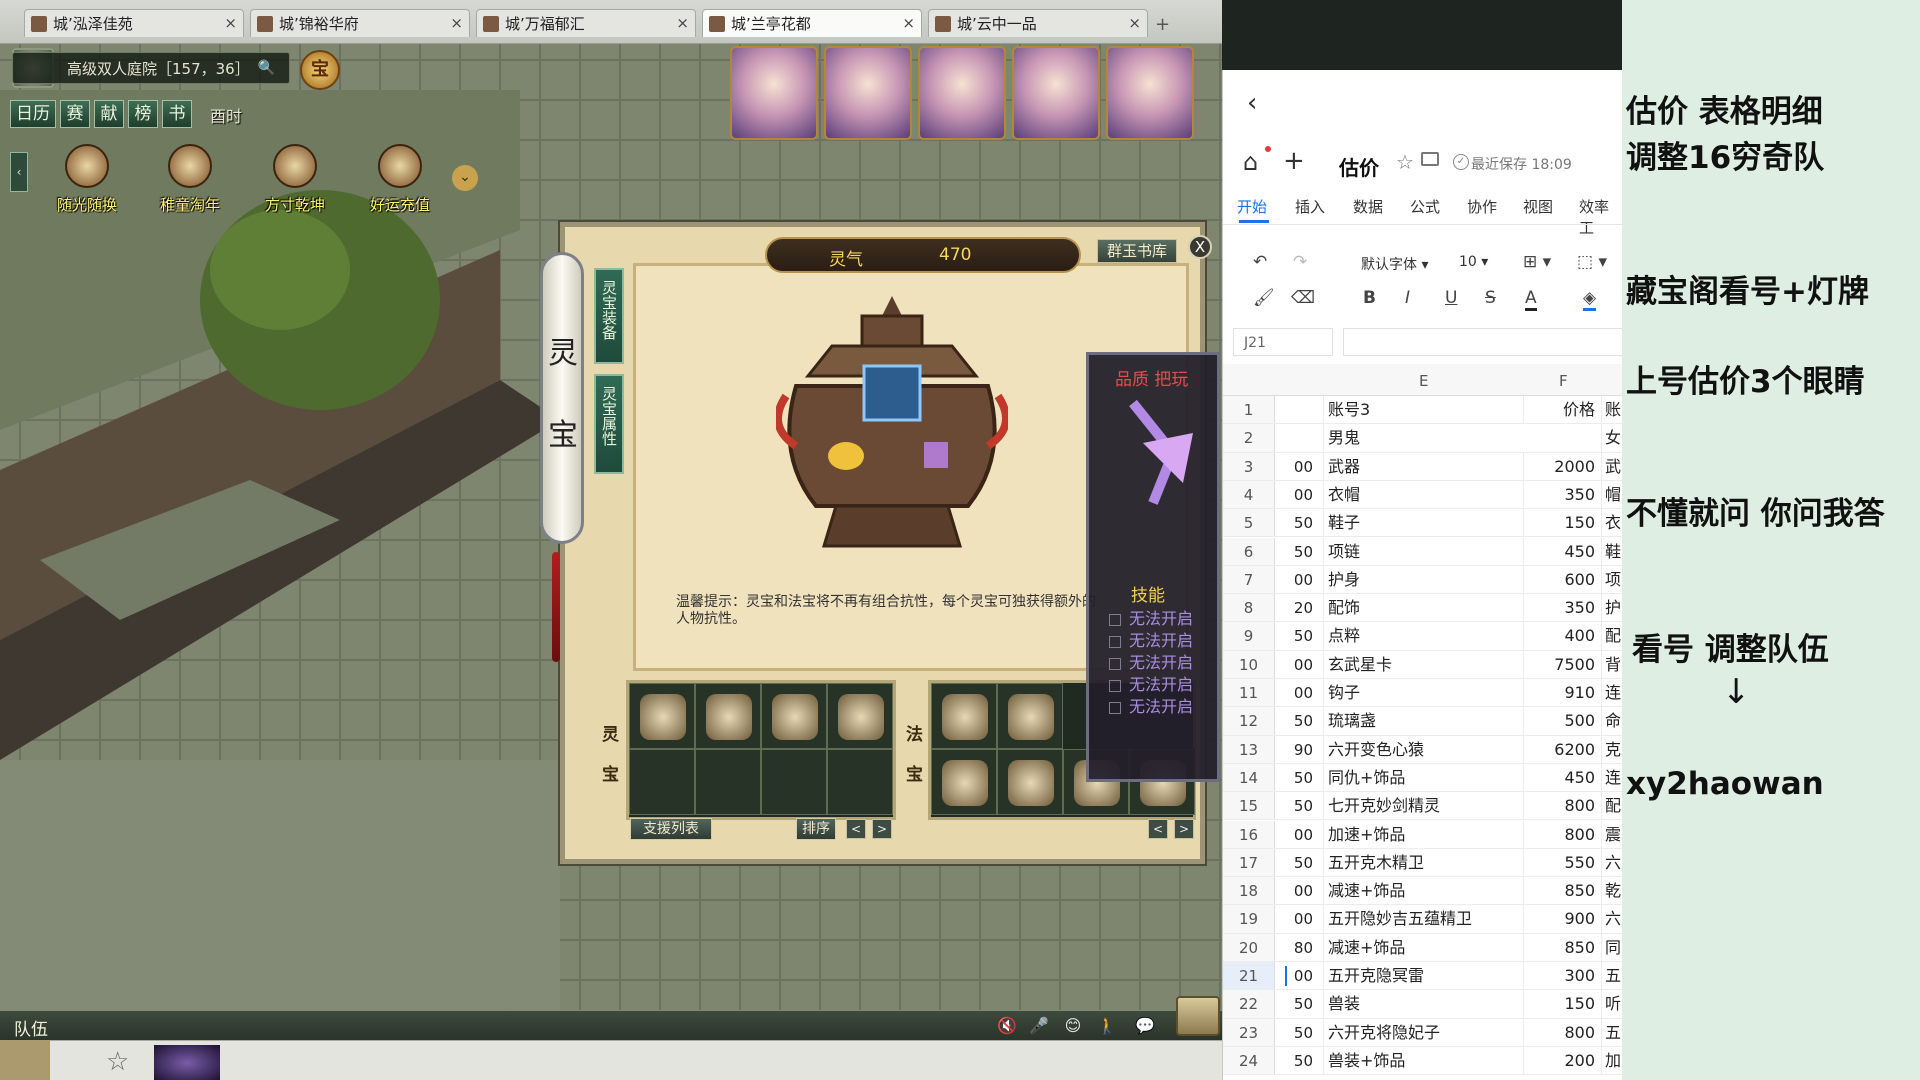 This screenshot has height=1080, width=1920. Describe the element at coordinates (1249, 1032) in the screenshot. I see `row-number: 23` at that location.